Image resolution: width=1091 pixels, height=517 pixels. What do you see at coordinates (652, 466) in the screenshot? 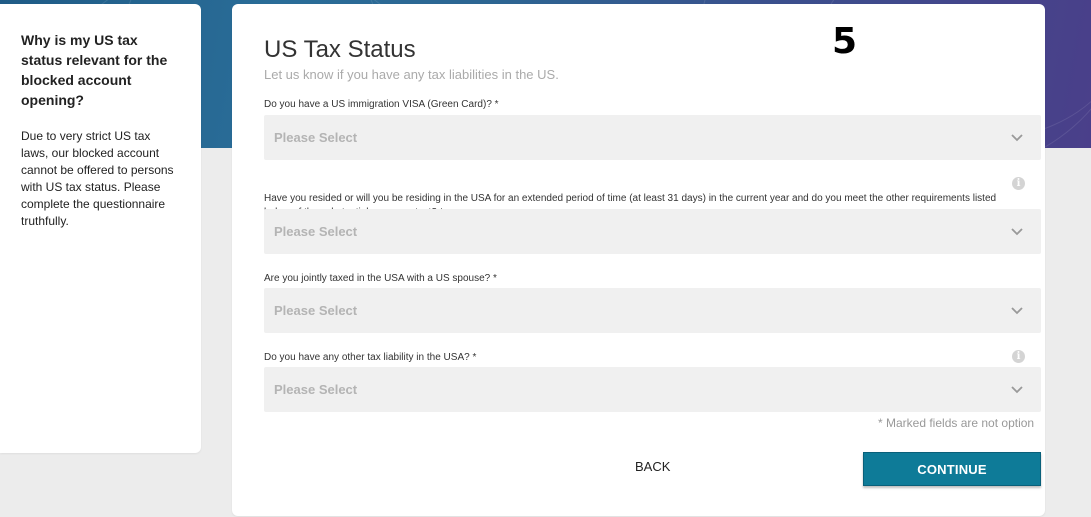
I see `back-button: BACK` at bounding box center [652, 466].